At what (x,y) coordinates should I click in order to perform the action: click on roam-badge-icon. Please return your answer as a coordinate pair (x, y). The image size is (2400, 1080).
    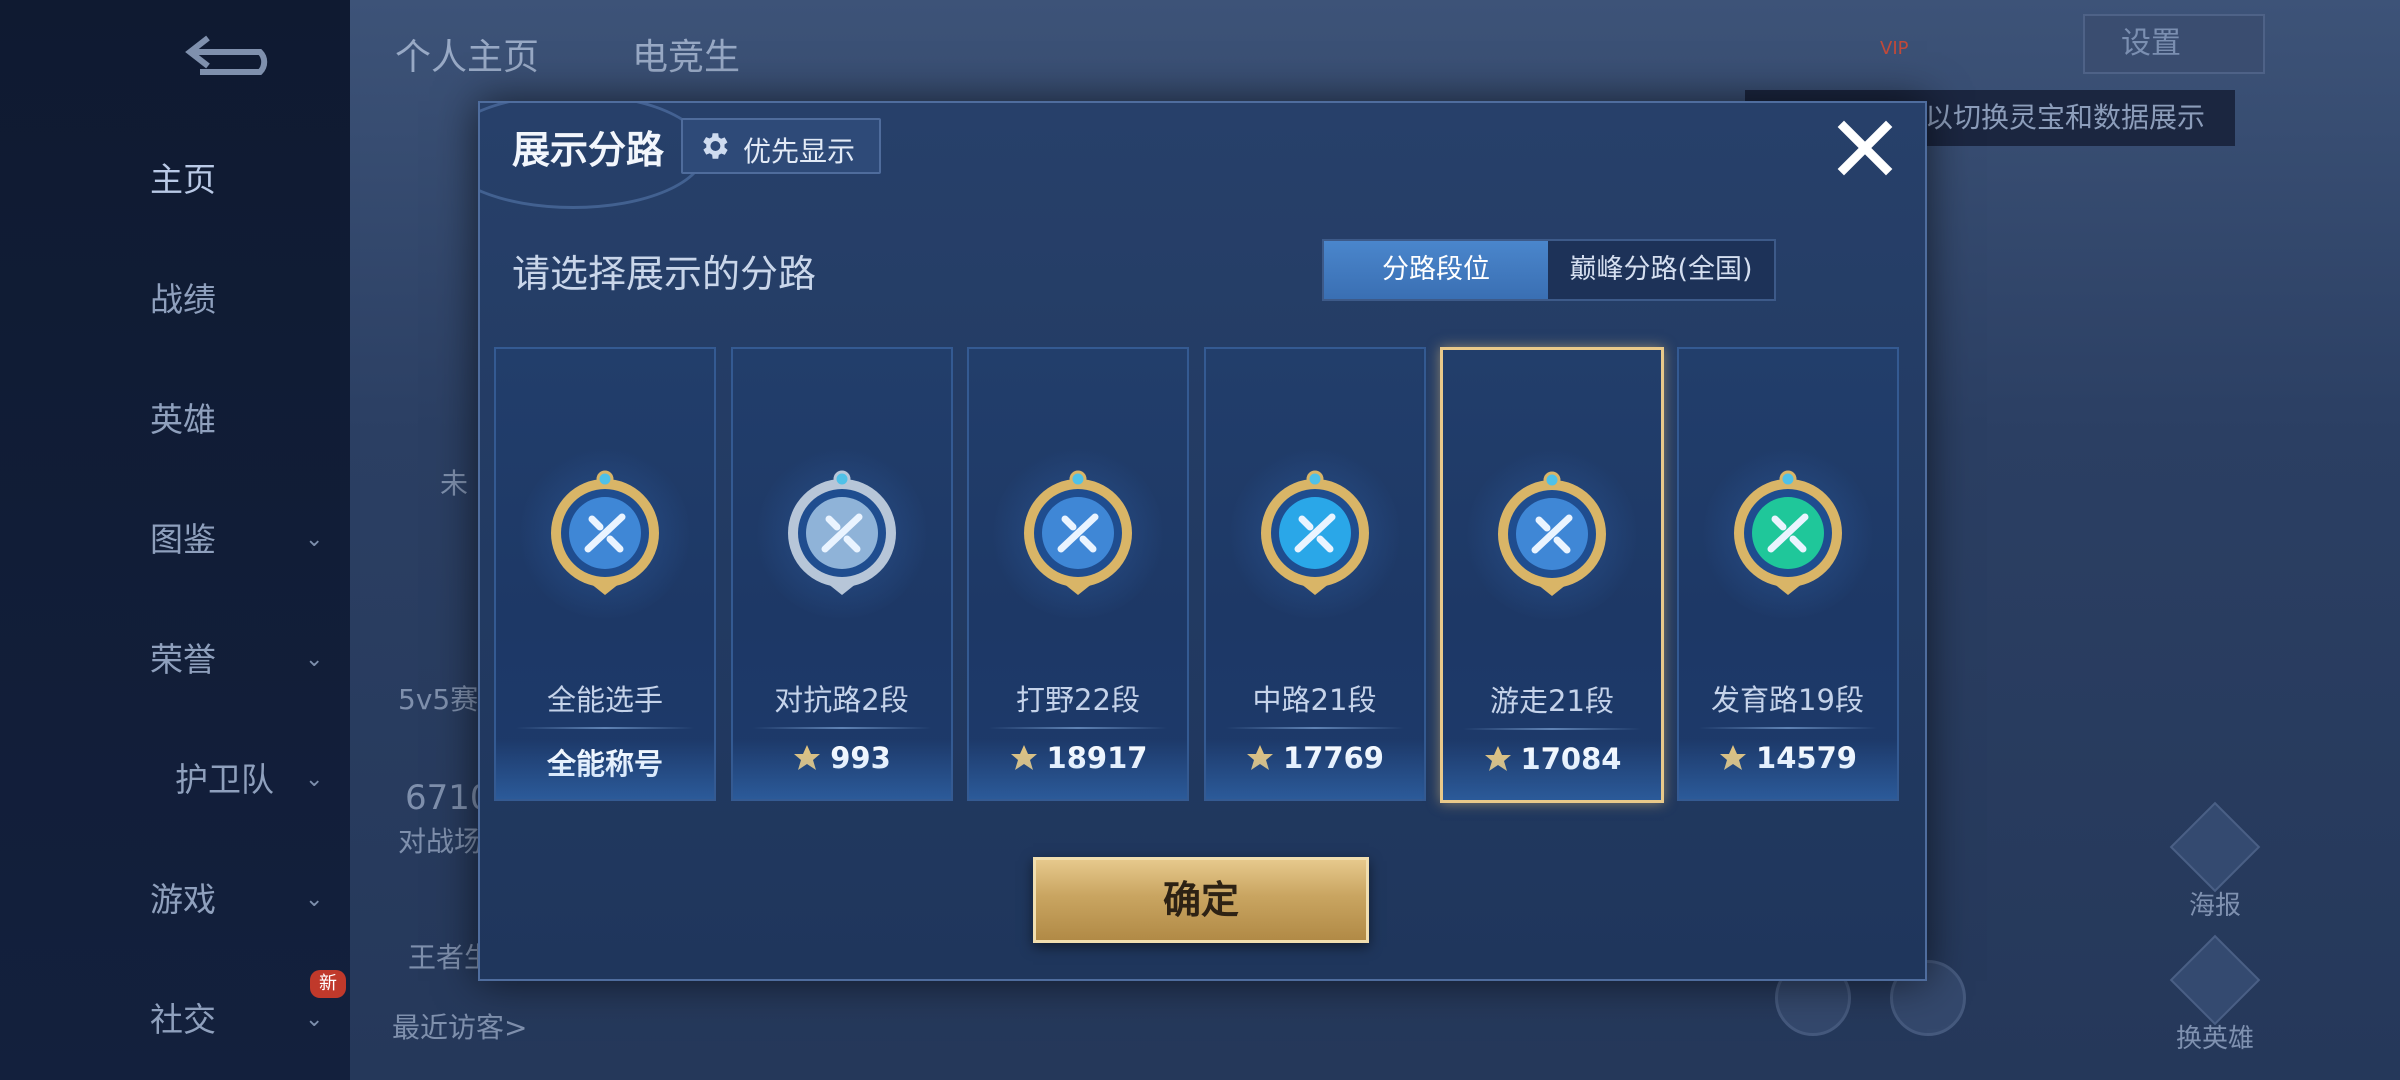
    Looking at the image, I should click on (1552, 533).